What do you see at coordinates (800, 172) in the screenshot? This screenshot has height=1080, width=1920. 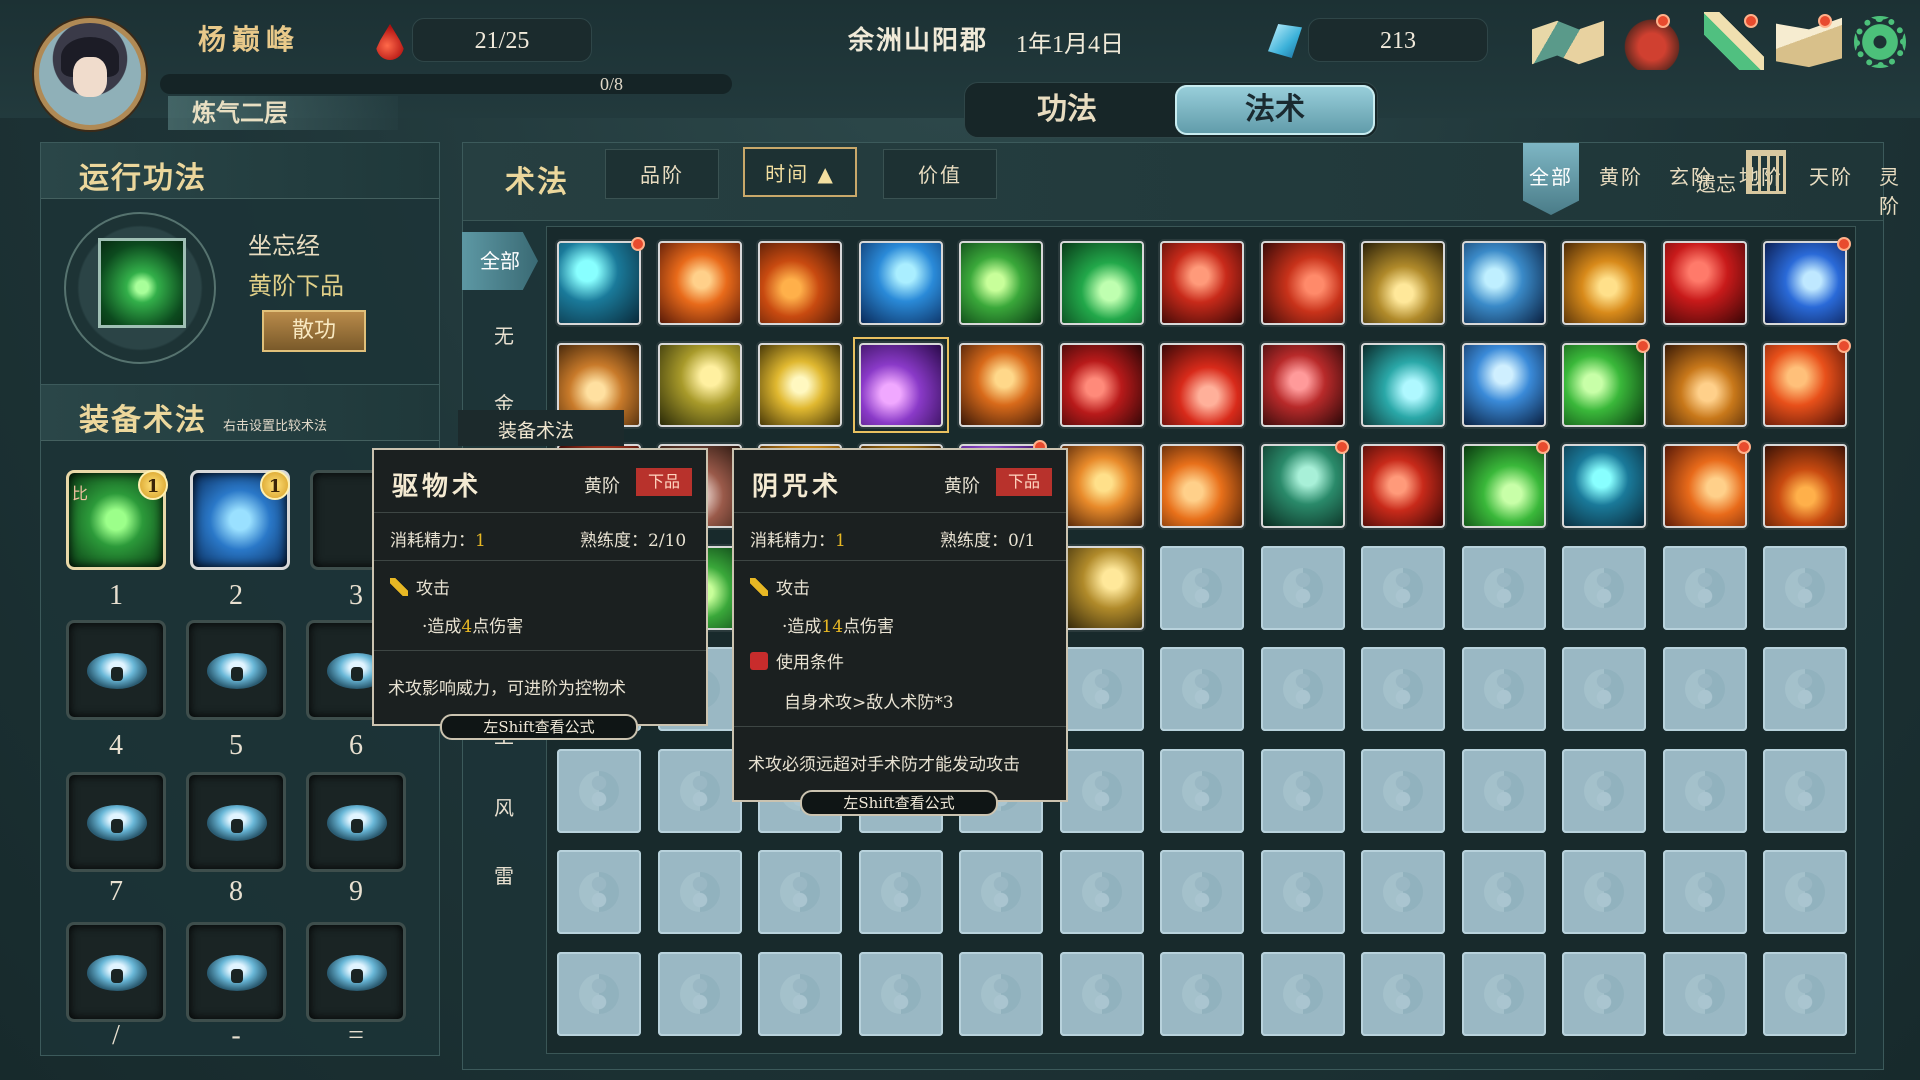 I see `sort-time-button: 时间 ▲` at bounding box center [800, 172].